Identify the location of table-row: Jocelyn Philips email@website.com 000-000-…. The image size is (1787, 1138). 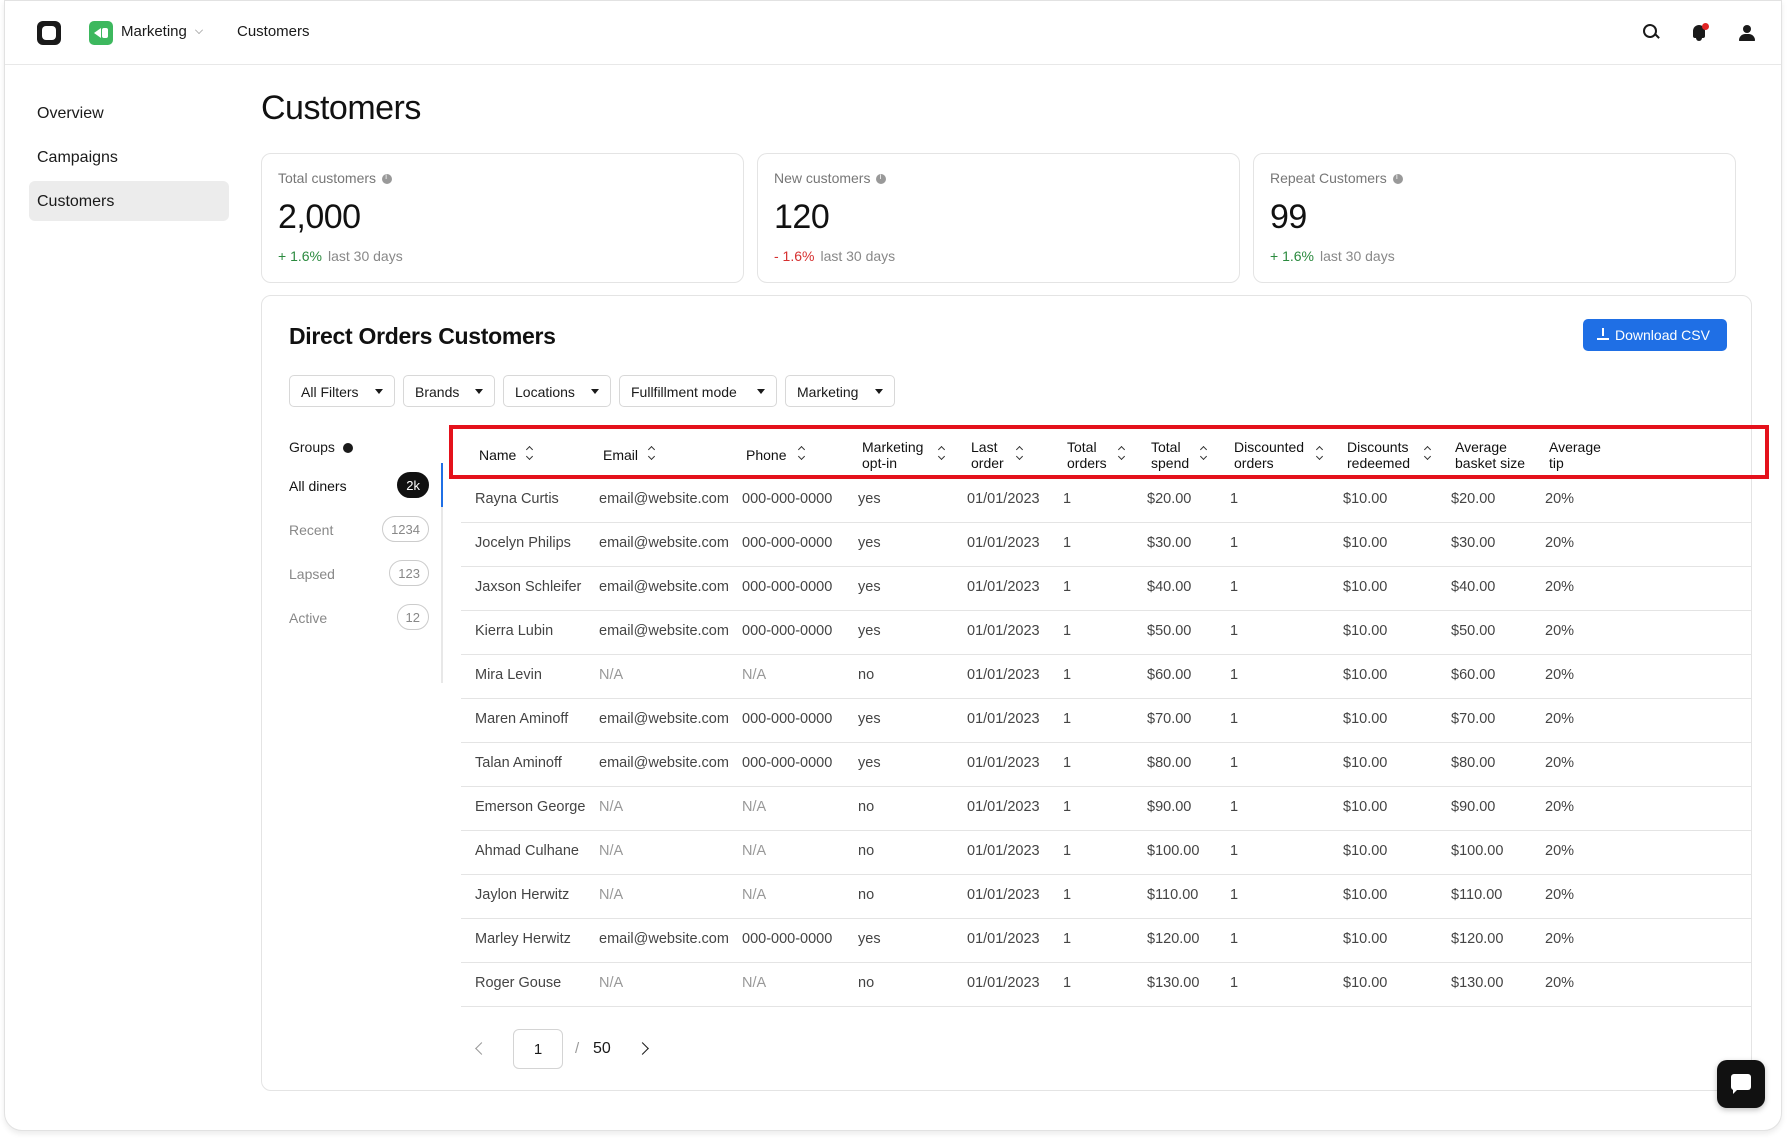
(1106, 545).